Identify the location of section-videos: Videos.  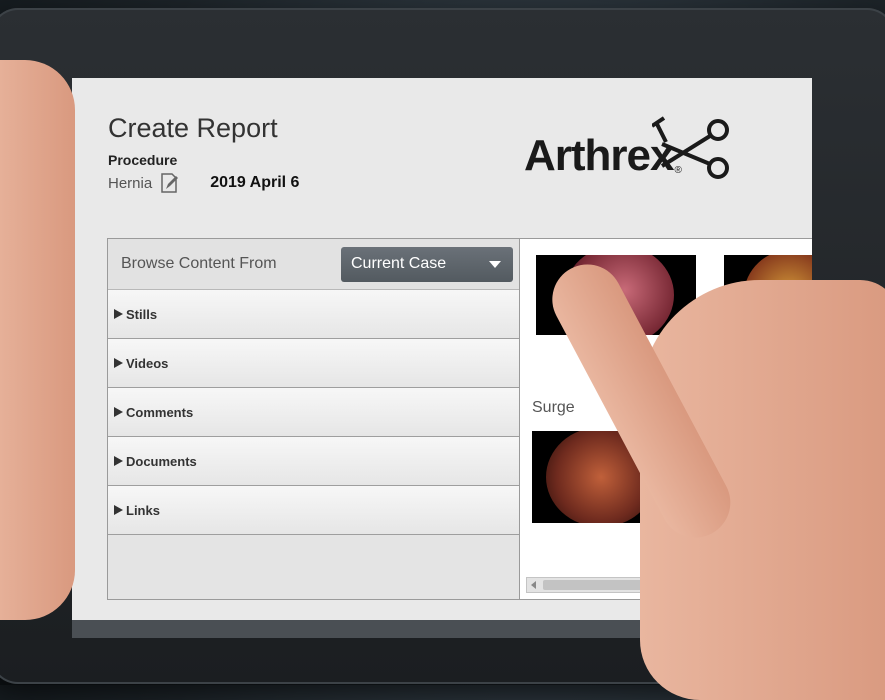
(313, 363).